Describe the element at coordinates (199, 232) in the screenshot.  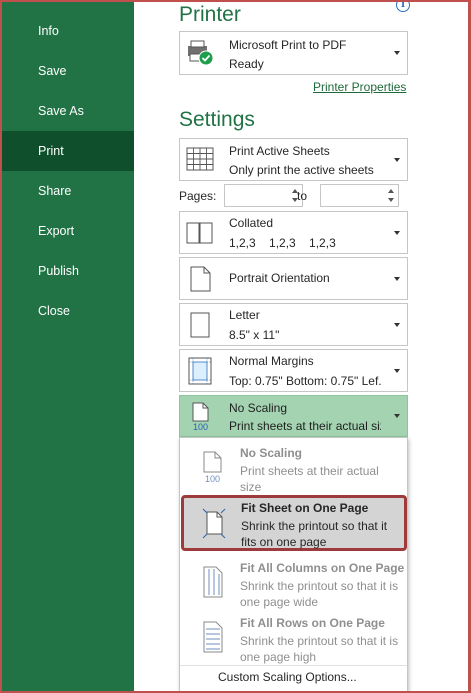
I see `collated-pages-icon` at that location.